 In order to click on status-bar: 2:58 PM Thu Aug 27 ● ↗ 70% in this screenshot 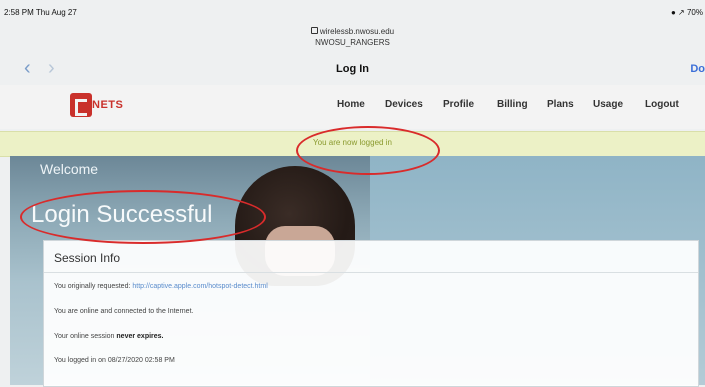, I will do `click(352, 11)`.